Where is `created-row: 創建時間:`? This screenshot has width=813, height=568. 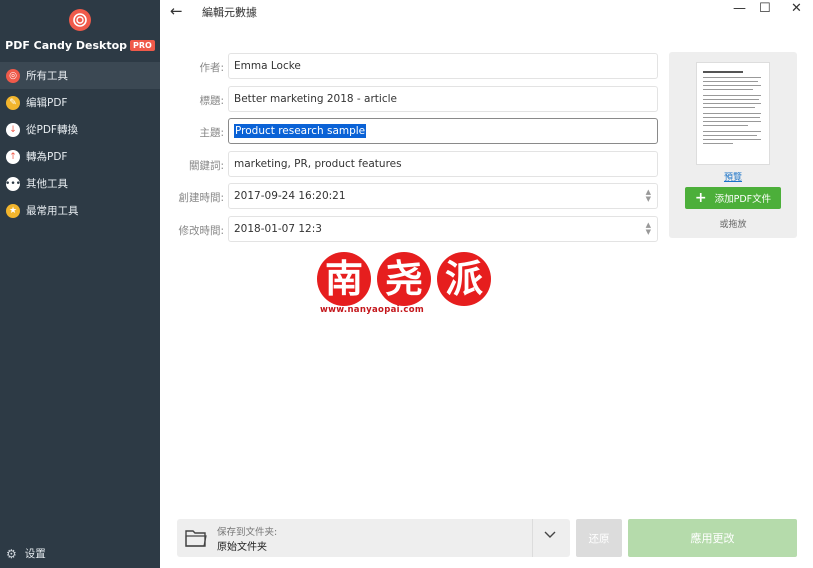
created-row: 創建時間: is located at coordinates (192, 196).